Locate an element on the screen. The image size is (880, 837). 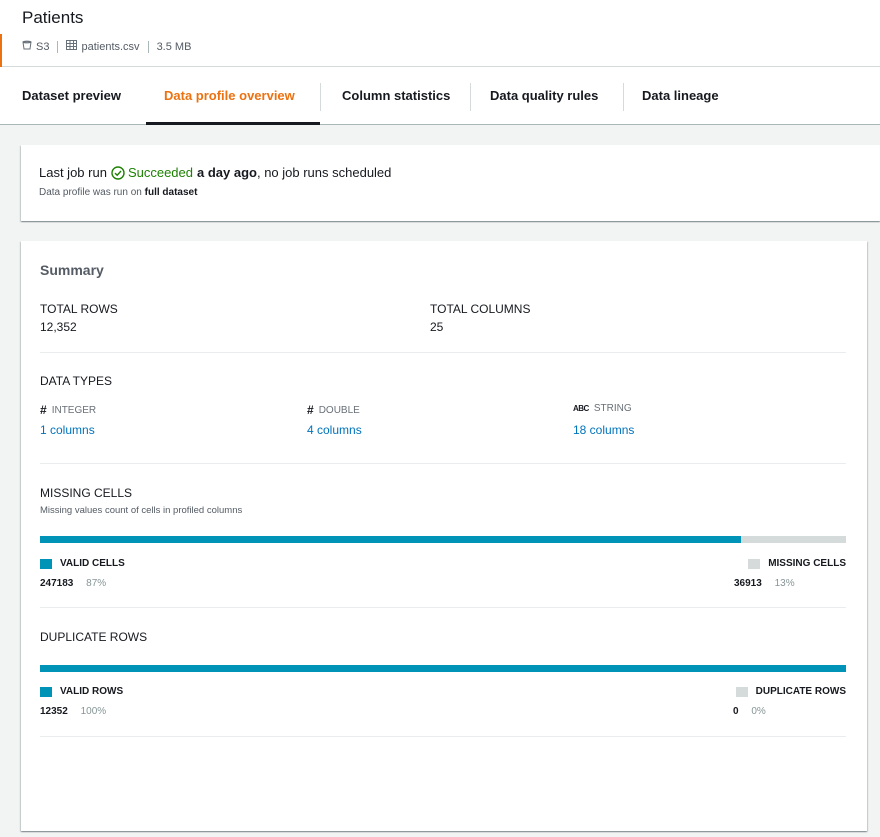
duplicate-rows-legend: DUPLICATE ROWS is located at coordinates (790, 691).